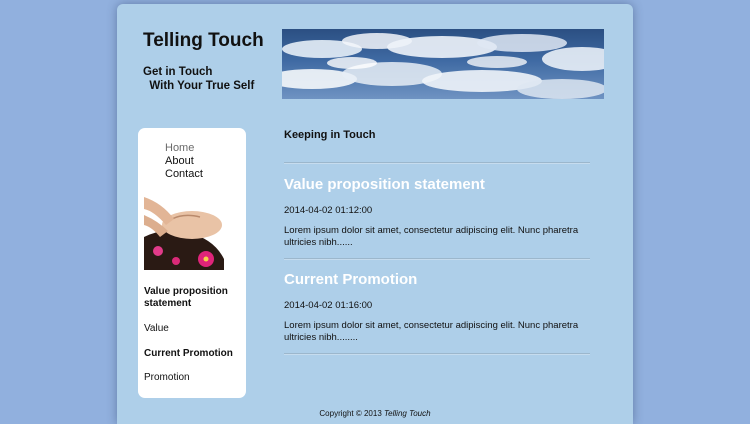  Describe the element at coordinates (407, 413) in the screenshot. I see `footer-brand: Telling Touch` at that location.